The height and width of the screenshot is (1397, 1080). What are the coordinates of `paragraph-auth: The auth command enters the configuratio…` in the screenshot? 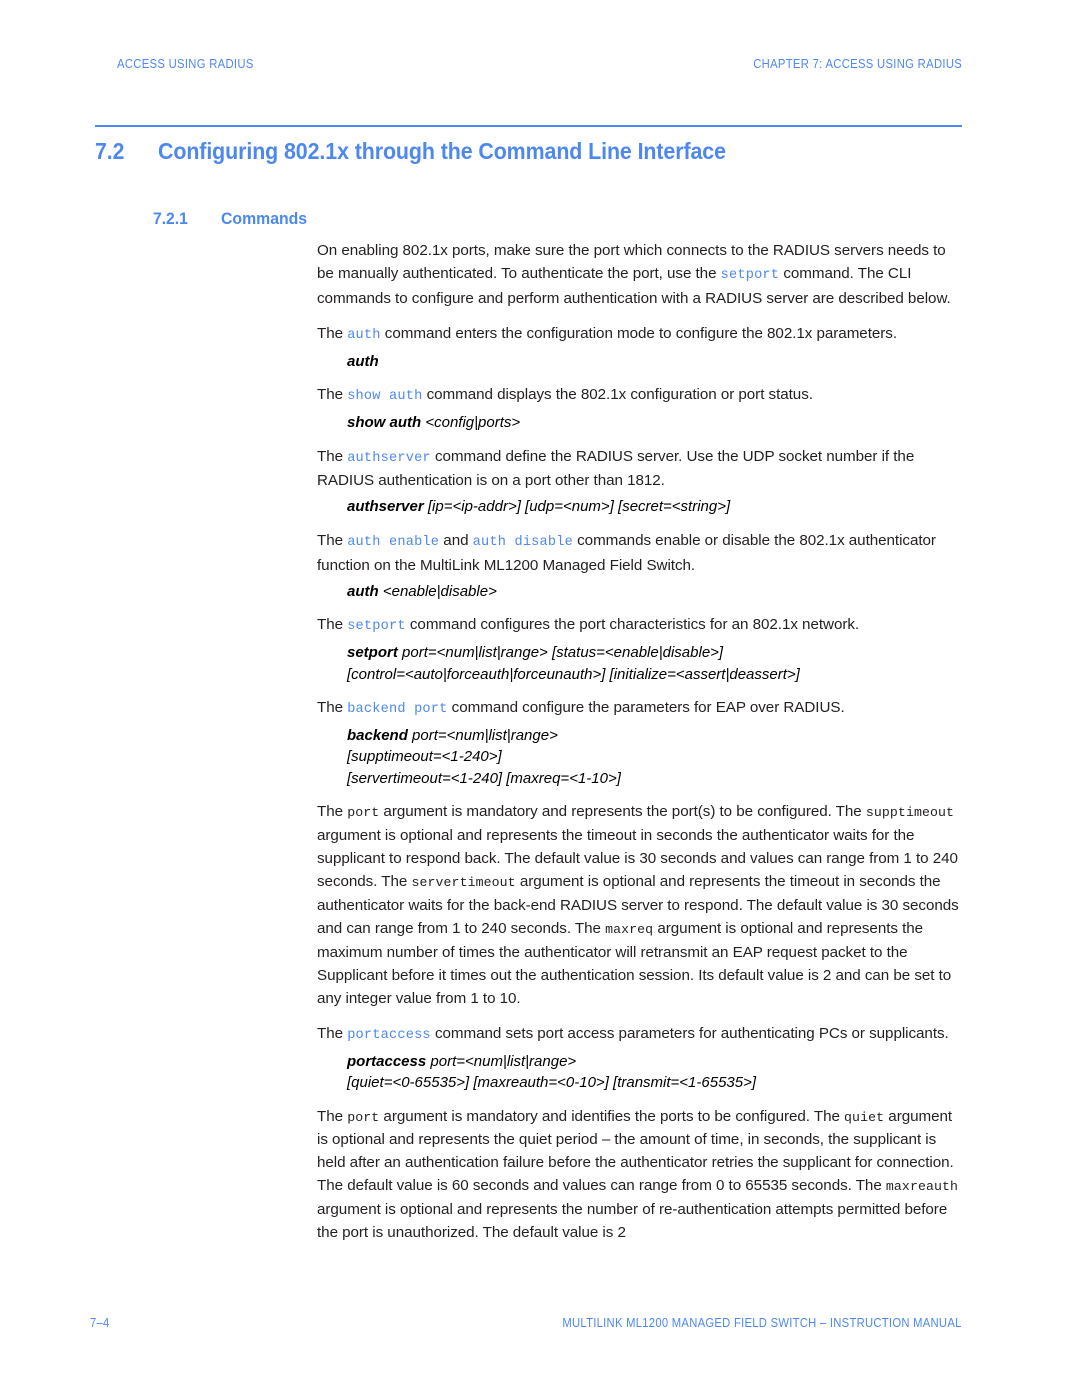 It's located at (641, 335).